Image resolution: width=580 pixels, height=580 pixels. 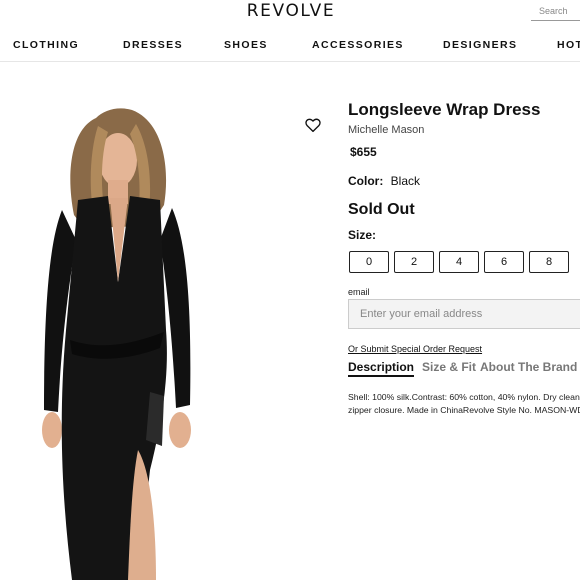 What do you see at coordinates (359, 292) in the screenshot?
I see `email-label: email` at bounding box center [359, 292].